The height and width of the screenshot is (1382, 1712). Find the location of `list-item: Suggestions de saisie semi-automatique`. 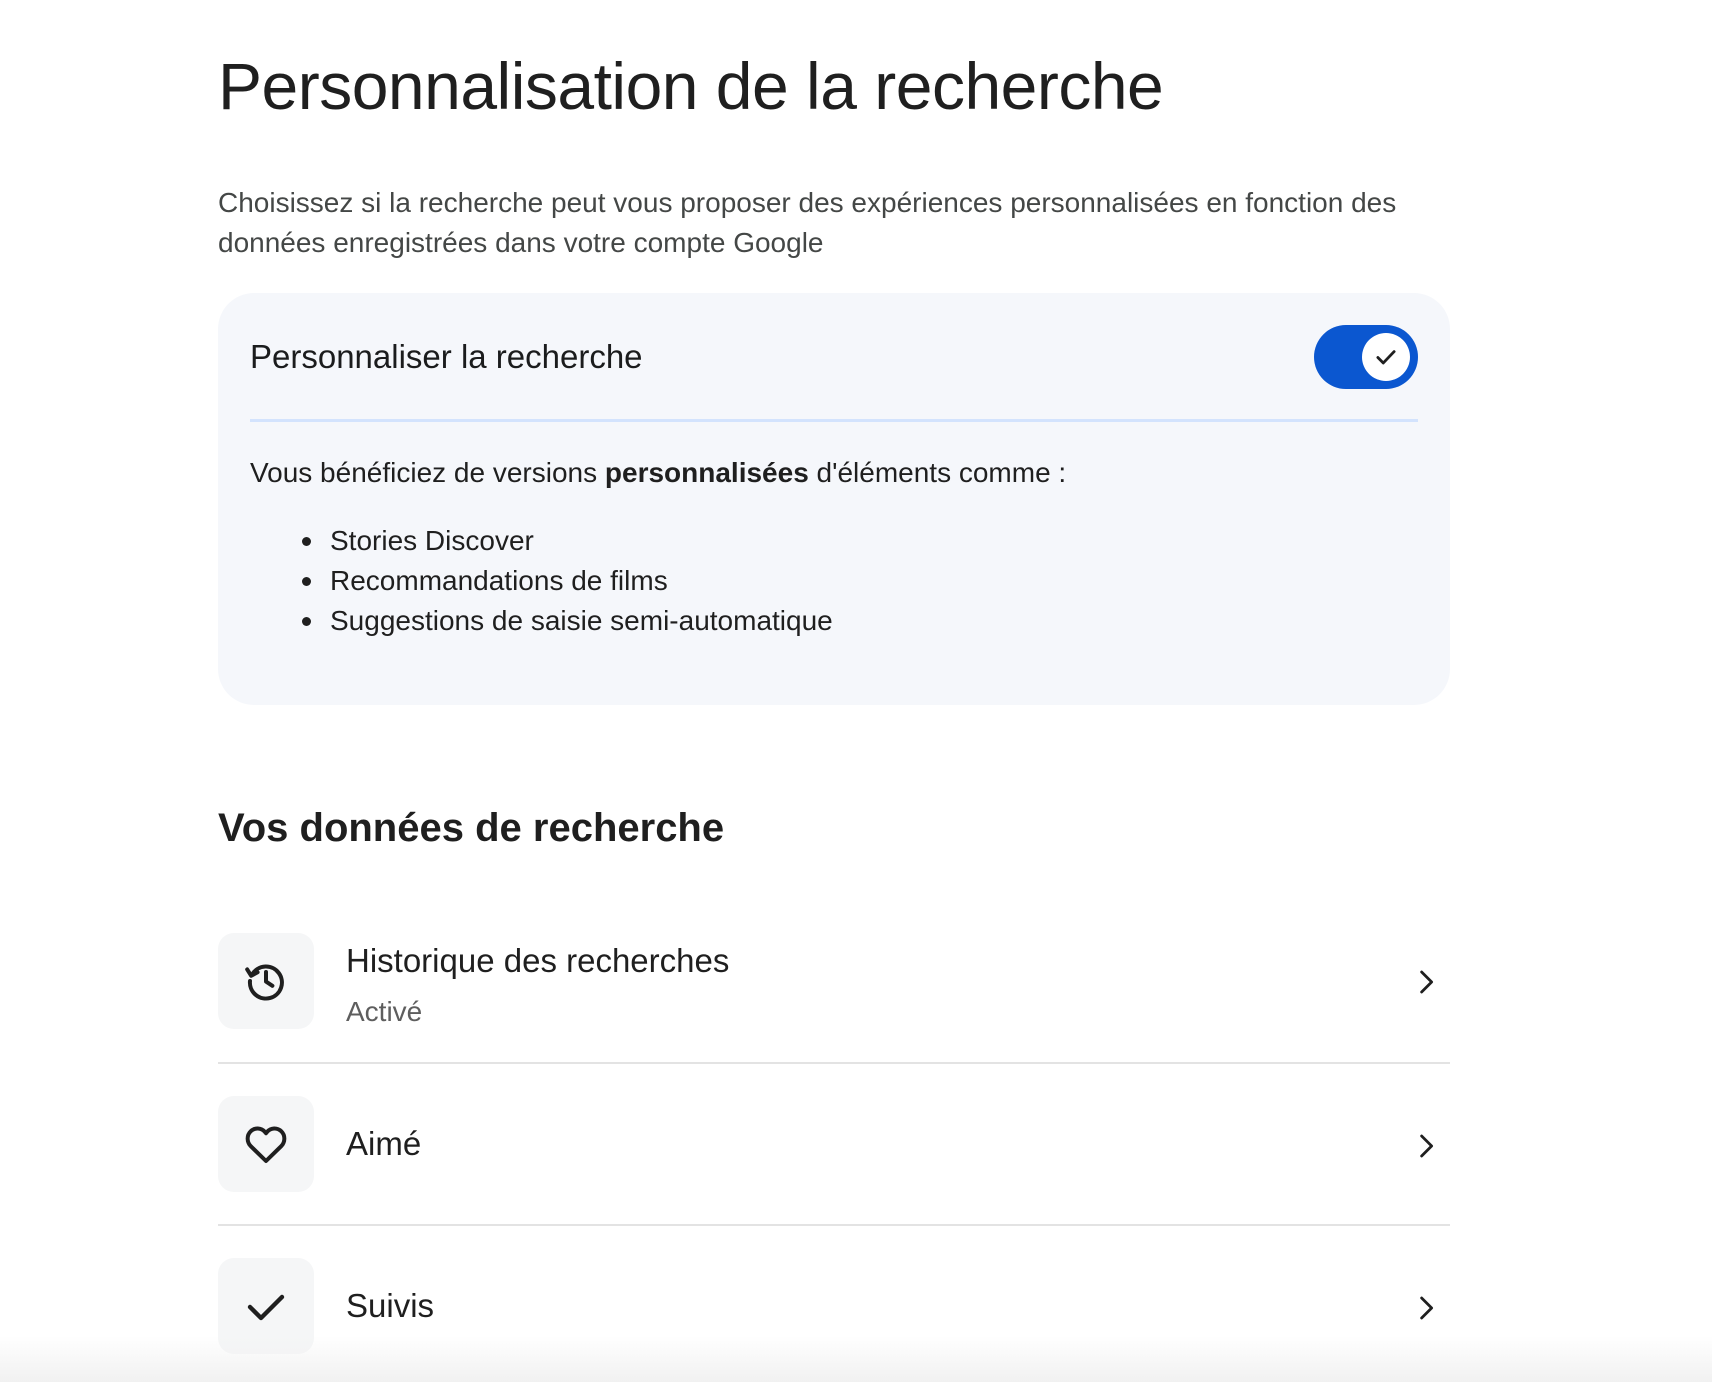

list-item: Suggestions de saisie semi-automatique is located at coordinates (860, 621).